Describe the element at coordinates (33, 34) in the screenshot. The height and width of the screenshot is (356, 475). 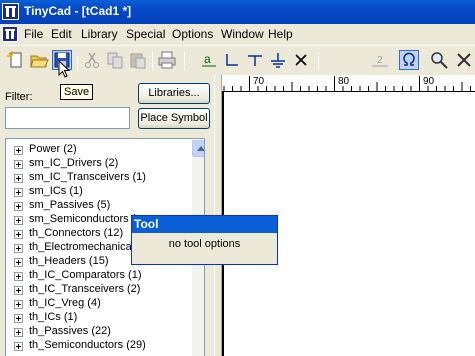
I see `menu-file: File` at that location.